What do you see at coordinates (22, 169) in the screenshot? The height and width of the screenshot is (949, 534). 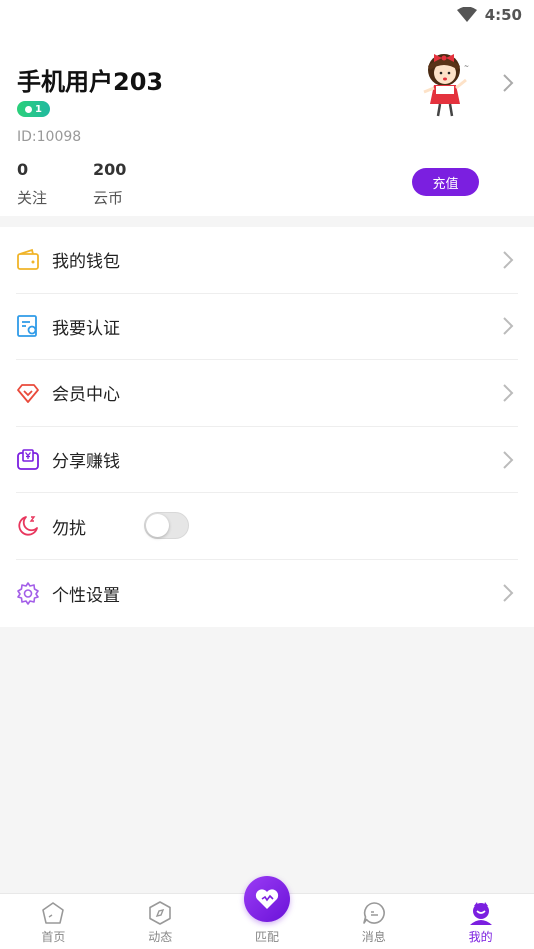 I see `following-count: 0` at bounding box center [22, 169].